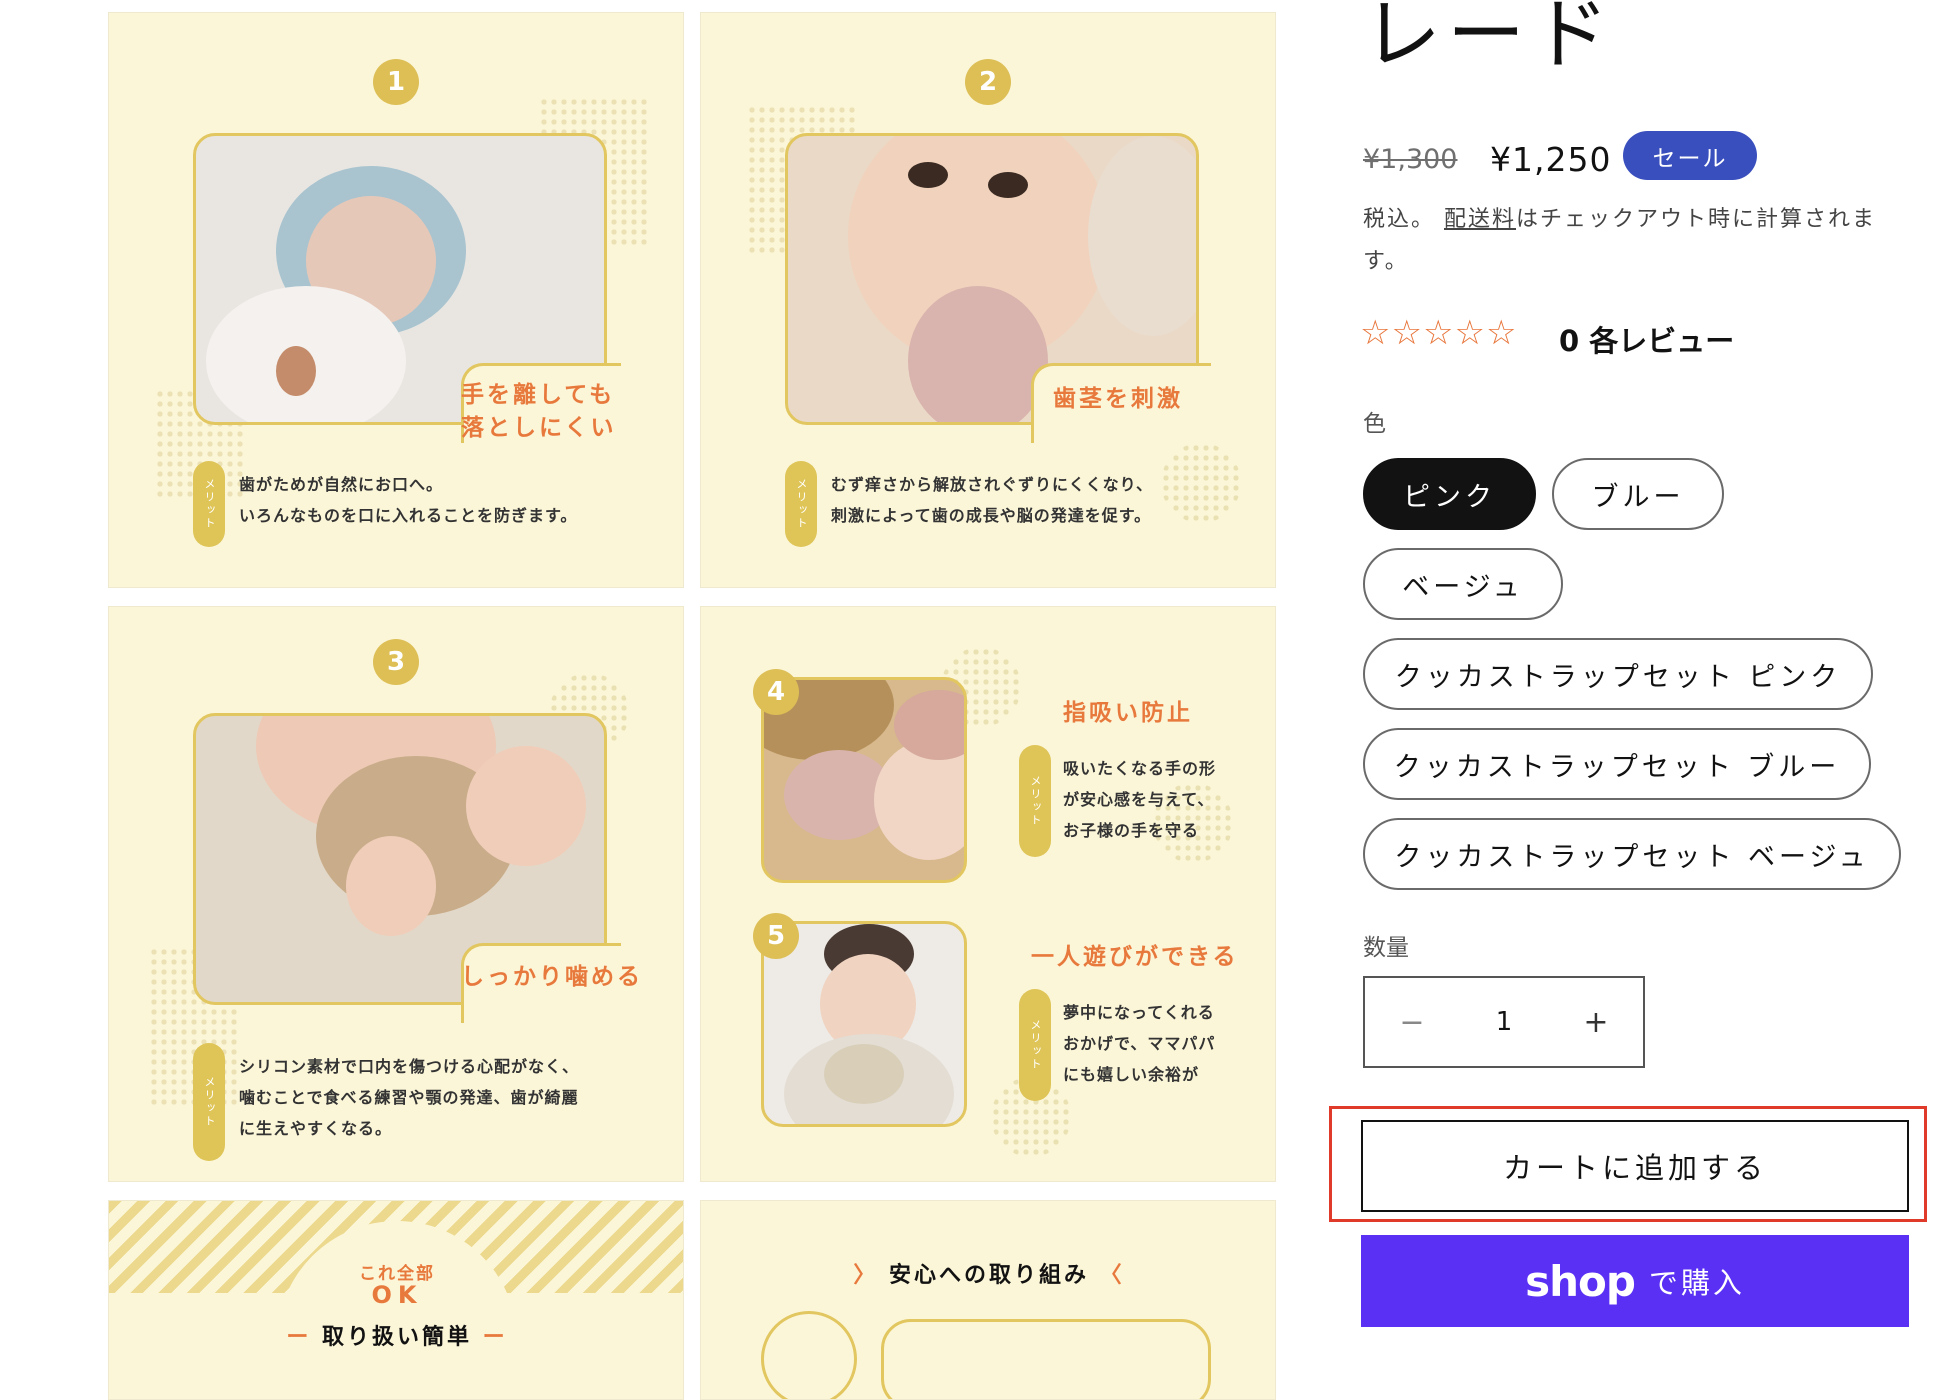  What do you see at coordinates (397, 1337) in the screenshot?
I see `easy-care-heading: ー 取り扱い簡単 ー` at bounding box center [397, 1337].